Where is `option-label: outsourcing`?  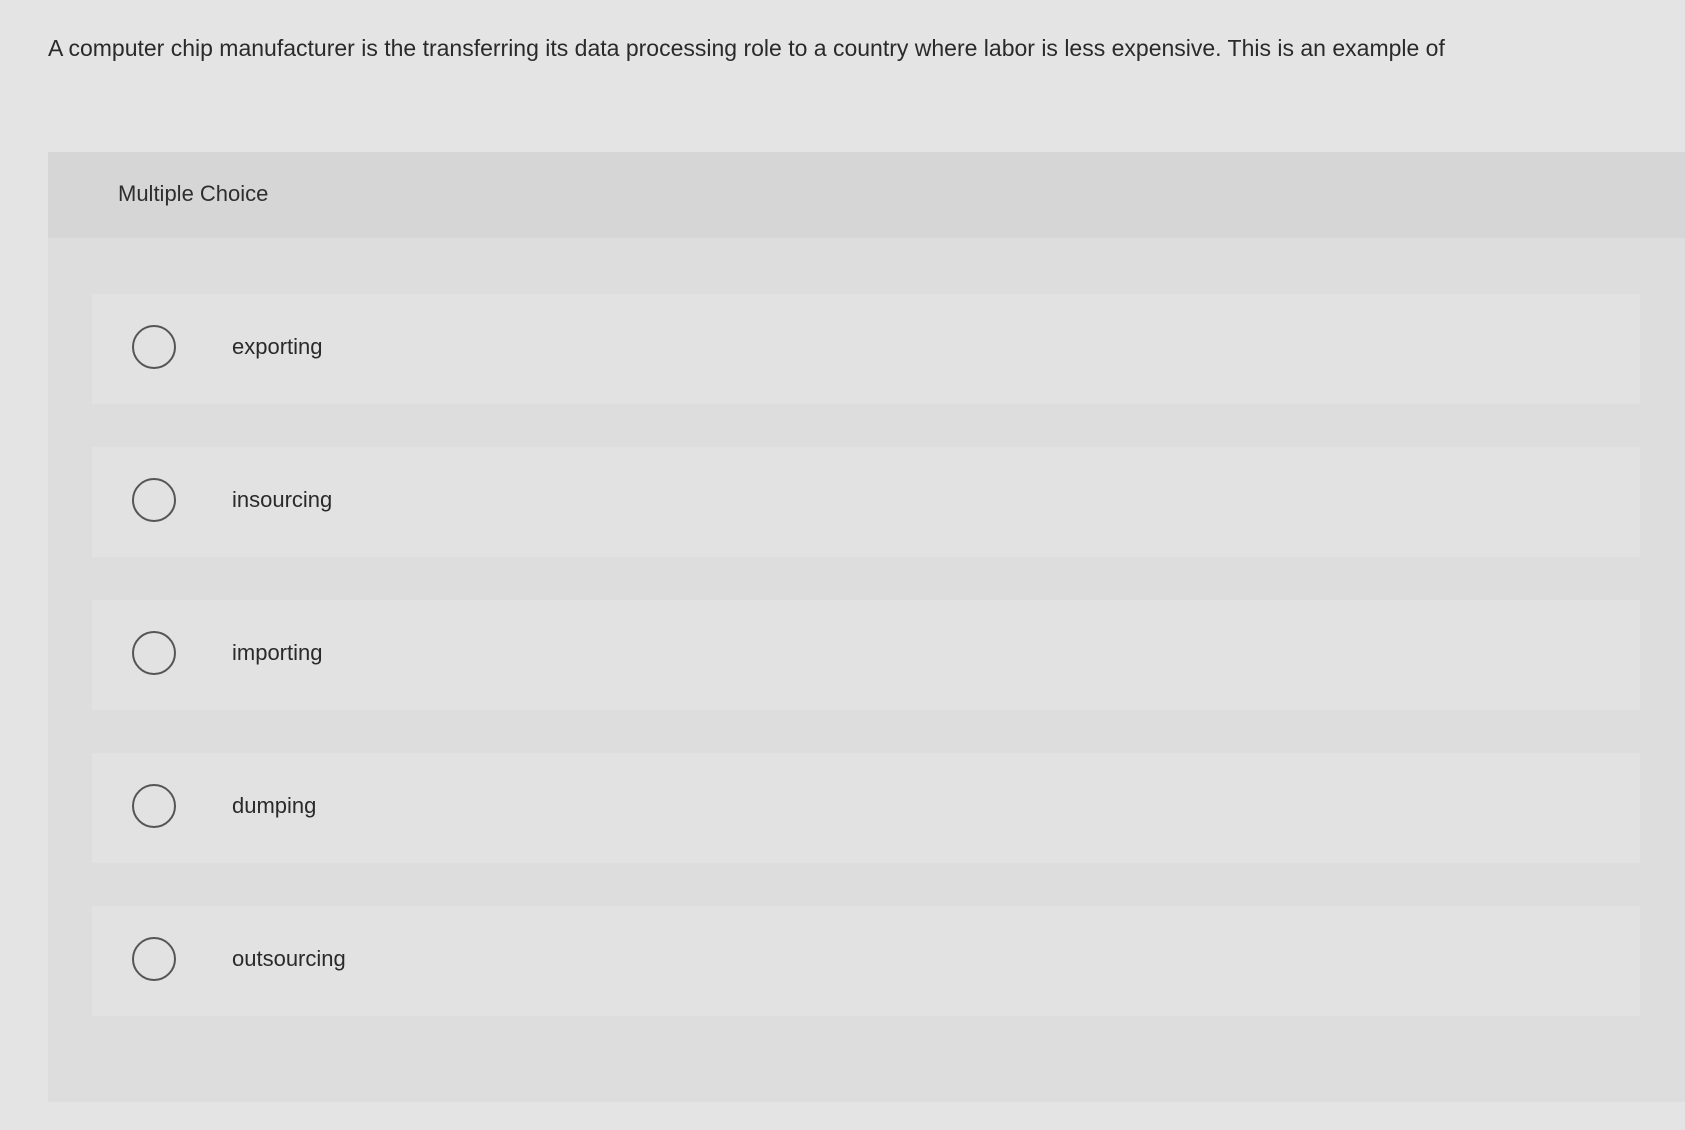 option-label: outsourcing is located at coordinates (289, 958).